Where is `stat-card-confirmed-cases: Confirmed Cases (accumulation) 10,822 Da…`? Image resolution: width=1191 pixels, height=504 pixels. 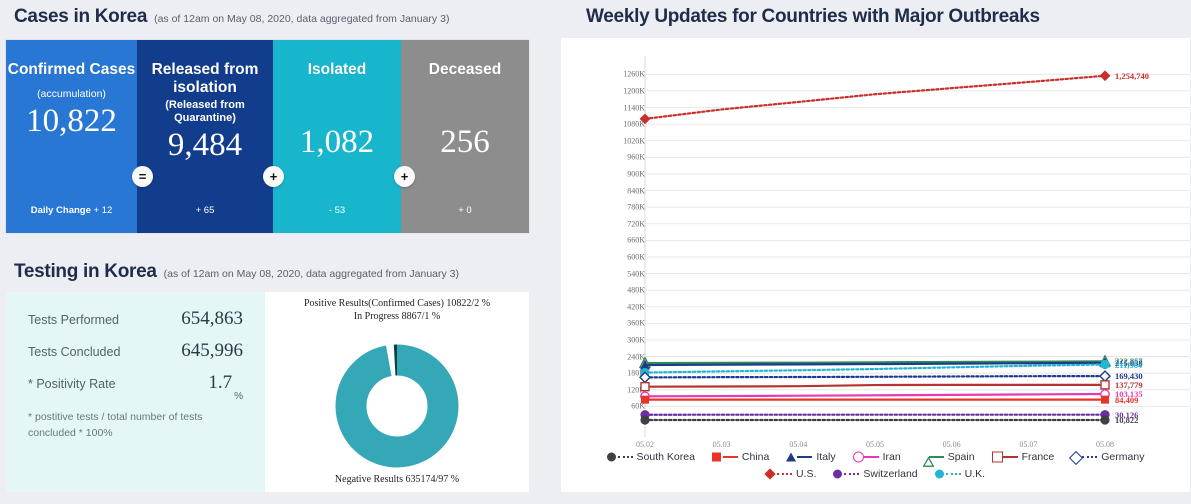 stat-card-confirmed-cases: Confirmed Cases (accumulation) 10,822 Da… is located at coordinates (71, 136).